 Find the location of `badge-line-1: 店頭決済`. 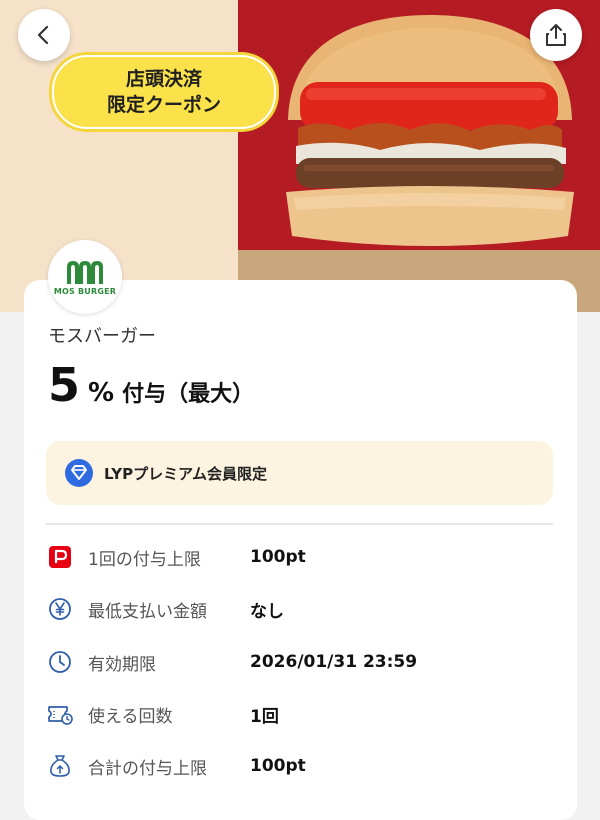

badge-line-1: 店頭決済 is located at coordinates (163, 79).